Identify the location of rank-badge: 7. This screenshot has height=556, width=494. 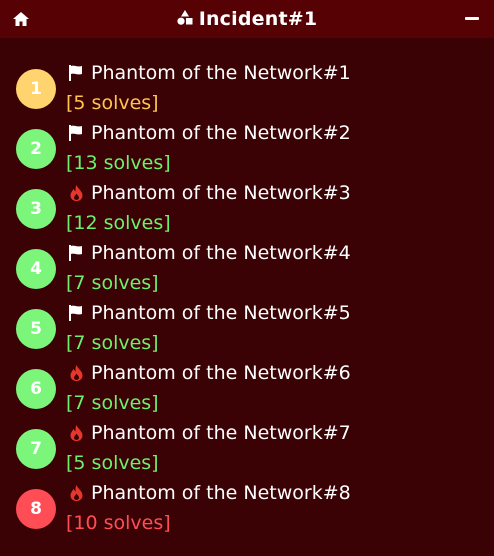
(36, 449).